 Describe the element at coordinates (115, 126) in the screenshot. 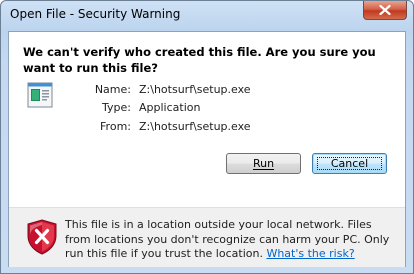

I see `from-label: From:` at that location.